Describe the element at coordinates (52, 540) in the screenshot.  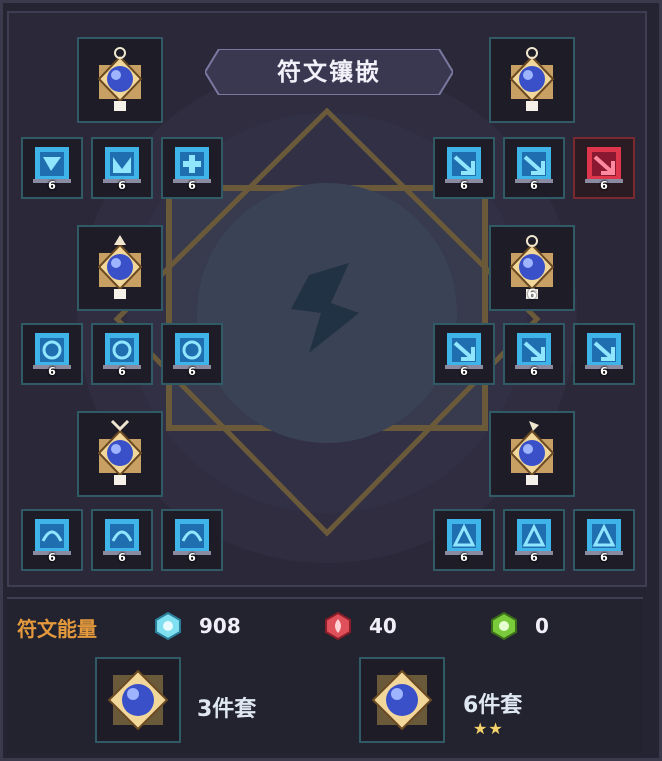
I see `rune-slot-4-0: 6` at that location.